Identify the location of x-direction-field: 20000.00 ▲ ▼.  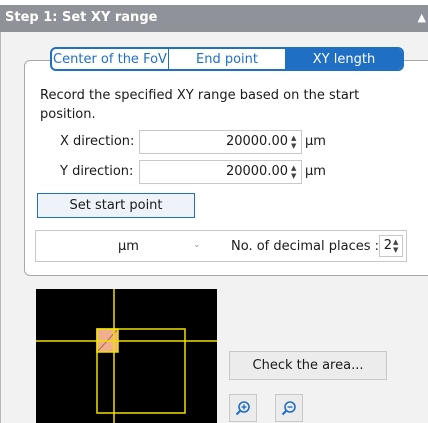
(220, 142).